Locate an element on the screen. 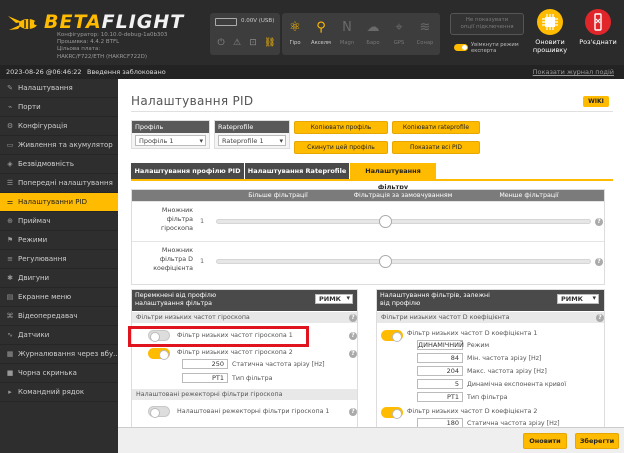 This screenshot has width=624, height=453. sidebar-item-modes: ⚑ Режими is located at coordinates (59, 240).